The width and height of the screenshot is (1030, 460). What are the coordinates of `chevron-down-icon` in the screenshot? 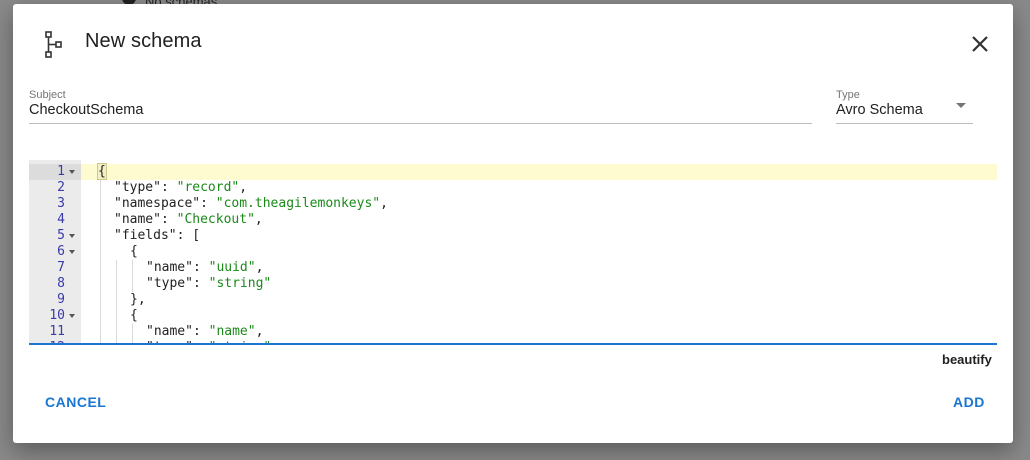 It's located at (961, 105).